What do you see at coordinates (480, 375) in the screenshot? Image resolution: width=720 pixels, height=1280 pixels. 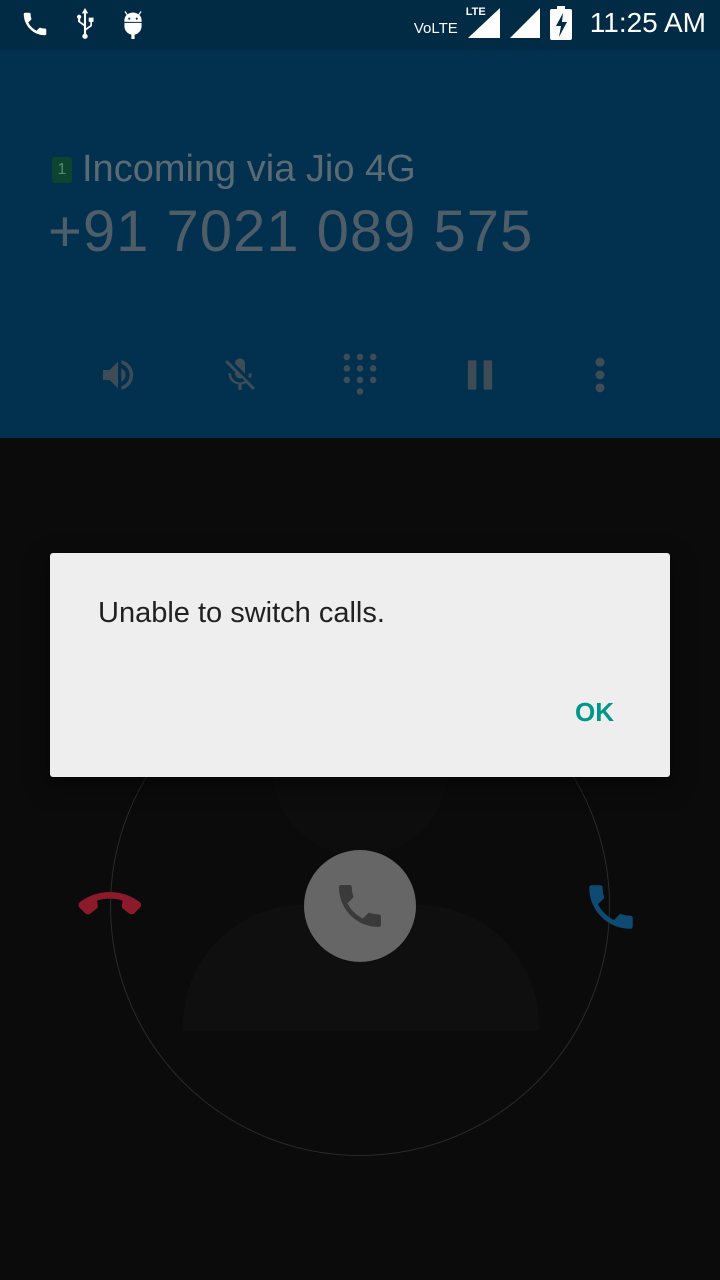 I see `hold-icon` at bounding box center [480, 375].